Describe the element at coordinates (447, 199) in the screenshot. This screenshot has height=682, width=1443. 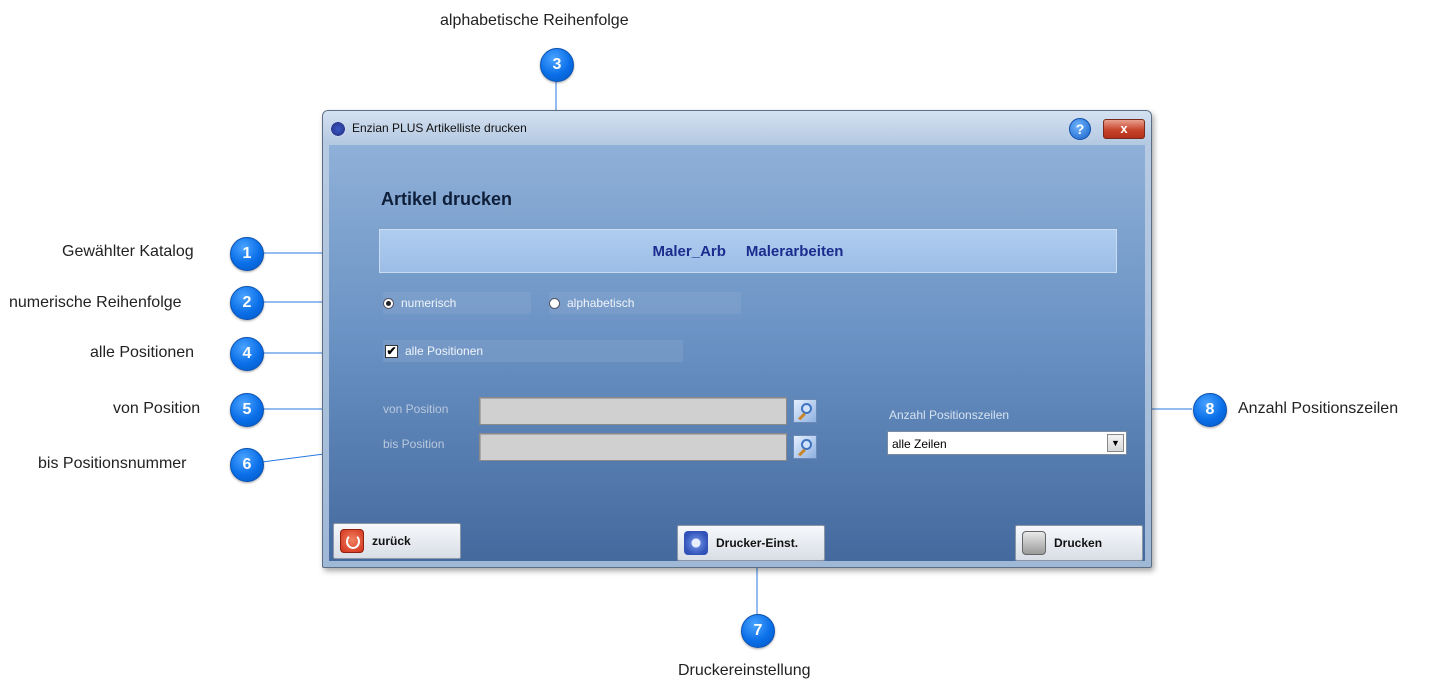
I see `dialog-heading: Artikel drucken` at that location.